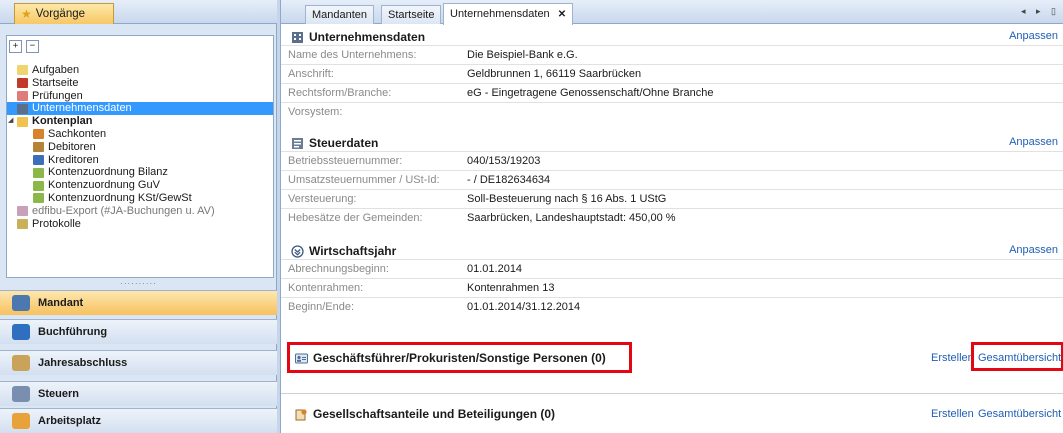 This screenshot has width=1063, height=433. I want to click on tree-item-label: Startseite, so click(55, 82).